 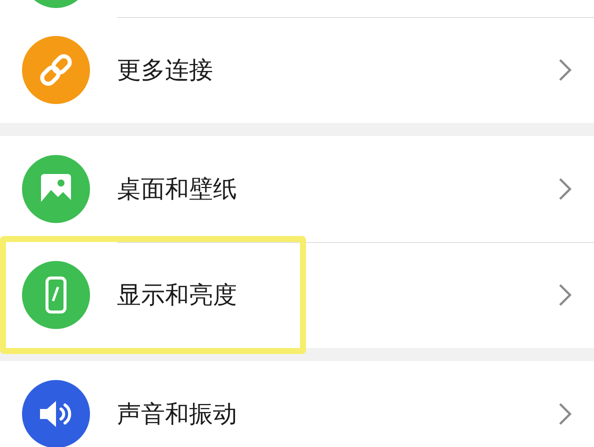 What do you see at coordinates (337, 295) in the screenshot?
I see `setting-label: 显示和亮度` at bounding box center [337, 295].